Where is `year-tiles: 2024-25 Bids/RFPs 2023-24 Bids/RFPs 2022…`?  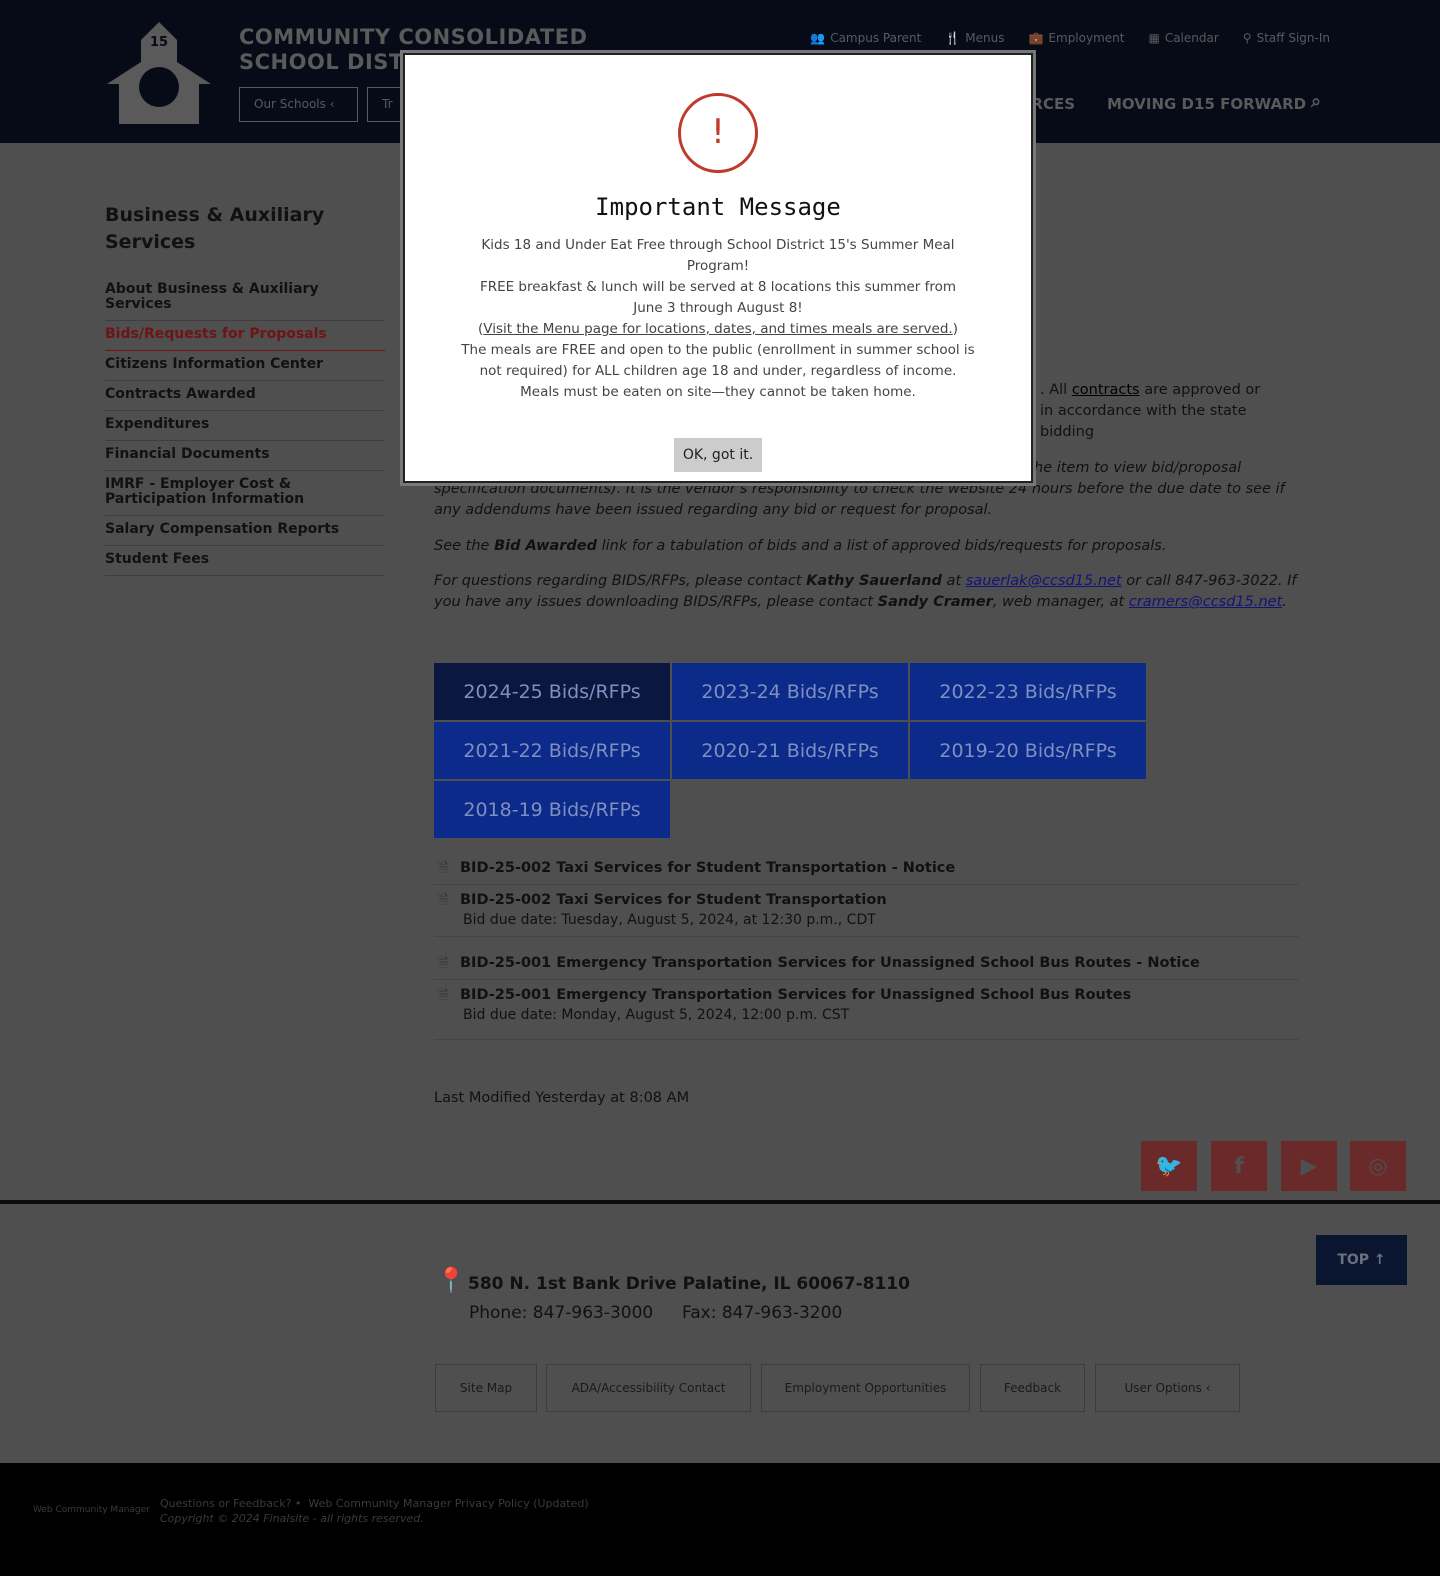 year-tiles: 2024-25 Bids/RFPs 2023-24 Bids/RFPs 2022… is located at coordinates (790, 750).